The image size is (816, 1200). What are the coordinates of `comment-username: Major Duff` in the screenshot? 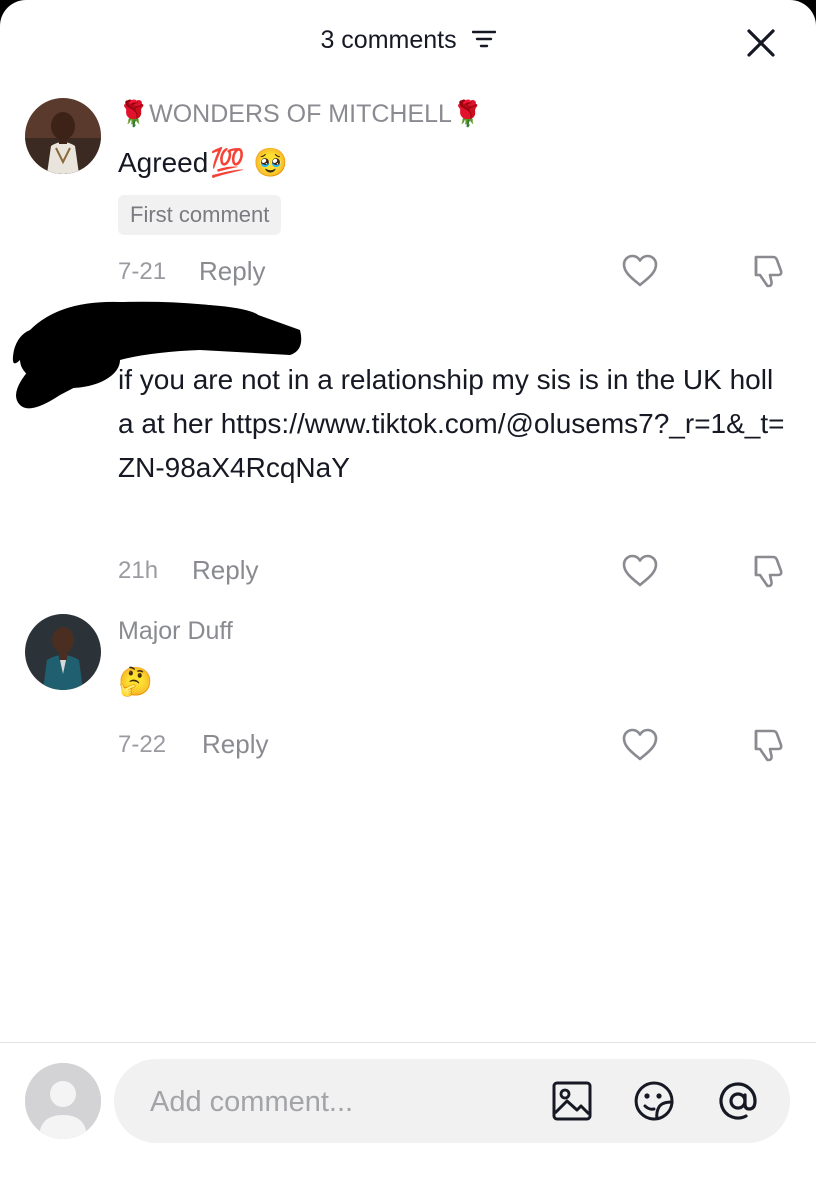 It's located at (175, 631).